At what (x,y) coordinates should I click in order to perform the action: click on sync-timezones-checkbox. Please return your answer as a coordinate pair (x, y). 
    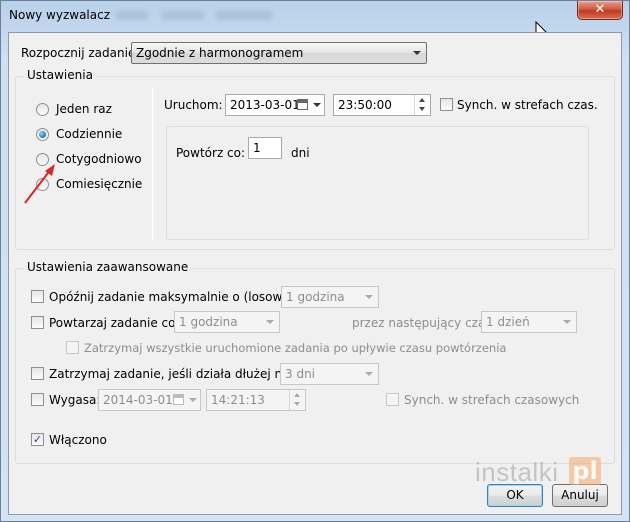
    Looking at the image, I should click on (446, 104).